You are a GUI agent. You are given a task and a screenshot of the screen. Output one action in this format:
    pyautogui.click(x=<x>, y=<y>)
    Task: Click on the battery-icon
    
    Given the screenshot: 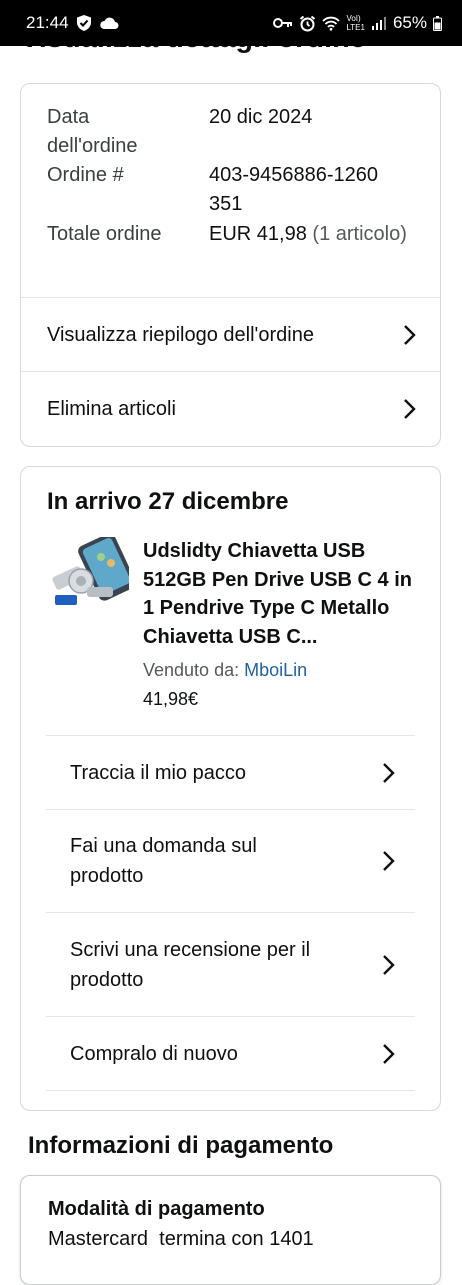 What is the action you would take?
    pyautogui.click(x=437, y=23)
    